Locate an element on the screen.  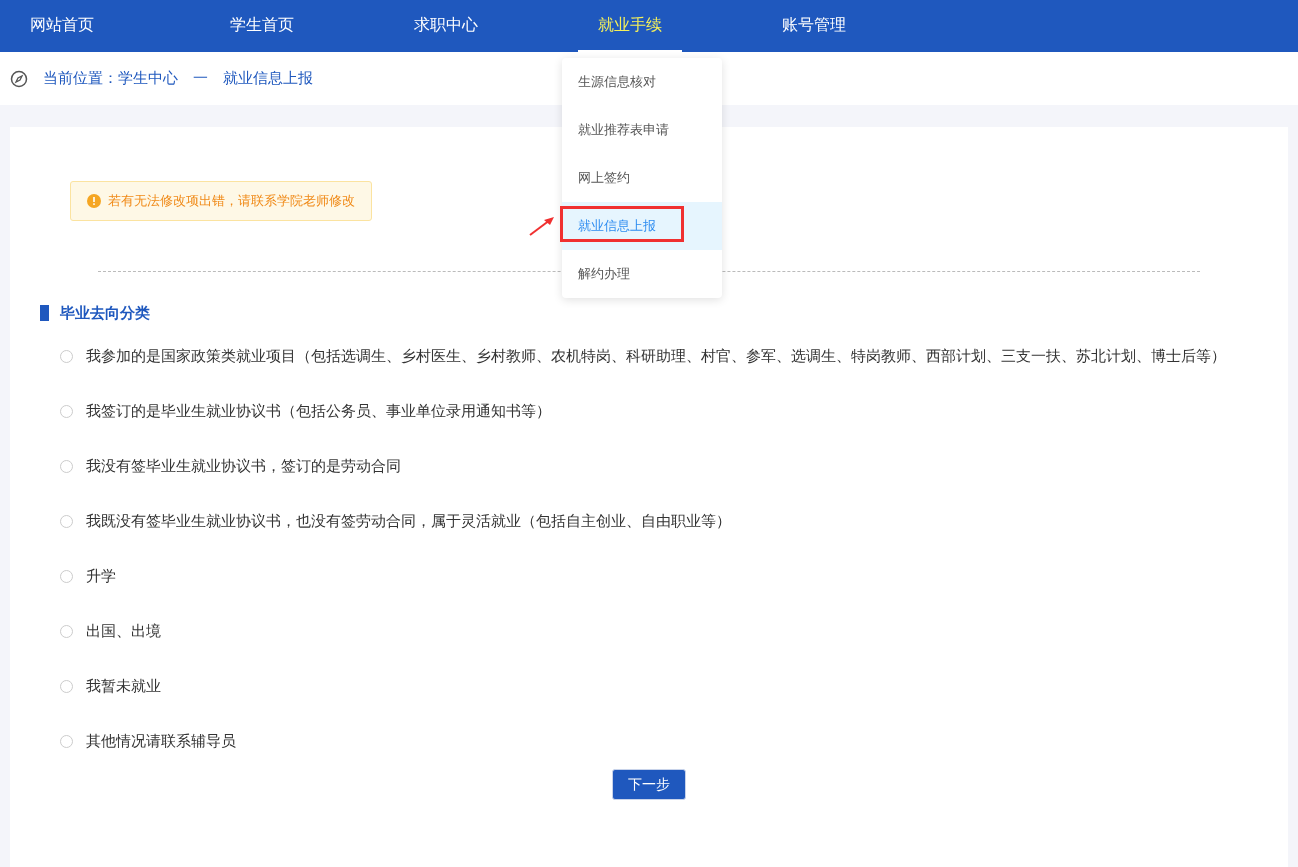
breadcrumb: 当前位置：学生中心 一 就业信息上报 is located at coordinates (178, 78).